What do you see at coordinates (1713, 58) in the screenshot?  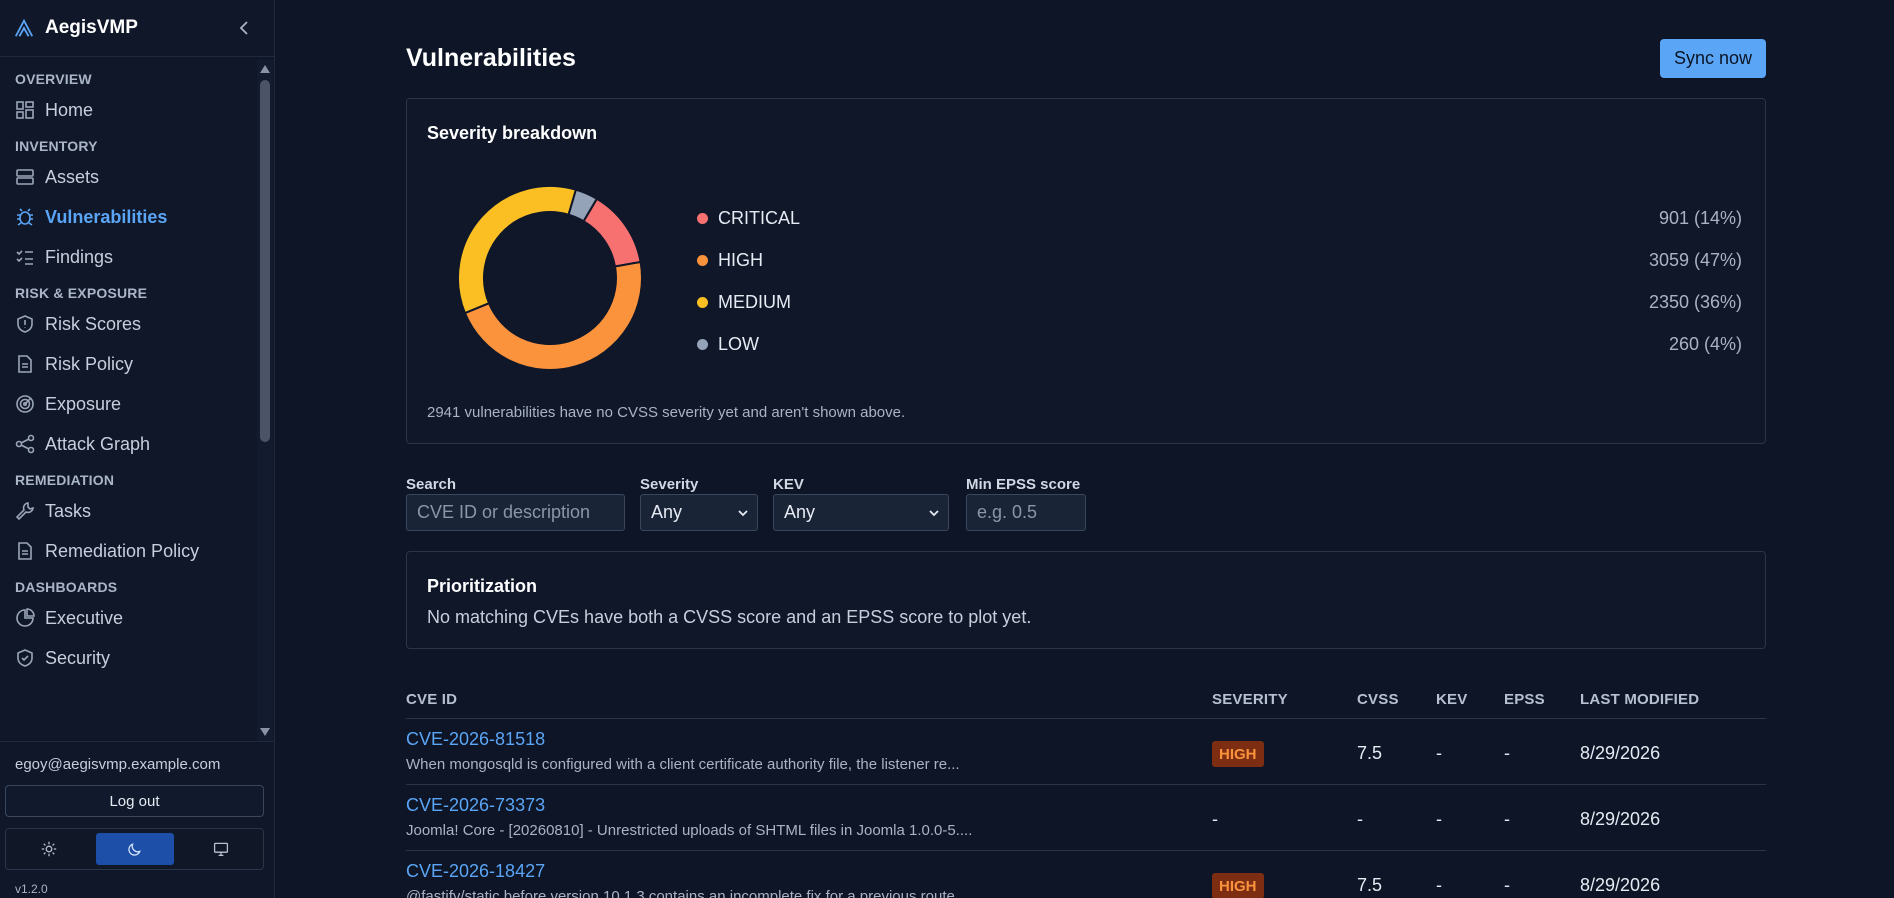 I see `sync-now-button: Sync now` at bounding box center [1713, 58].